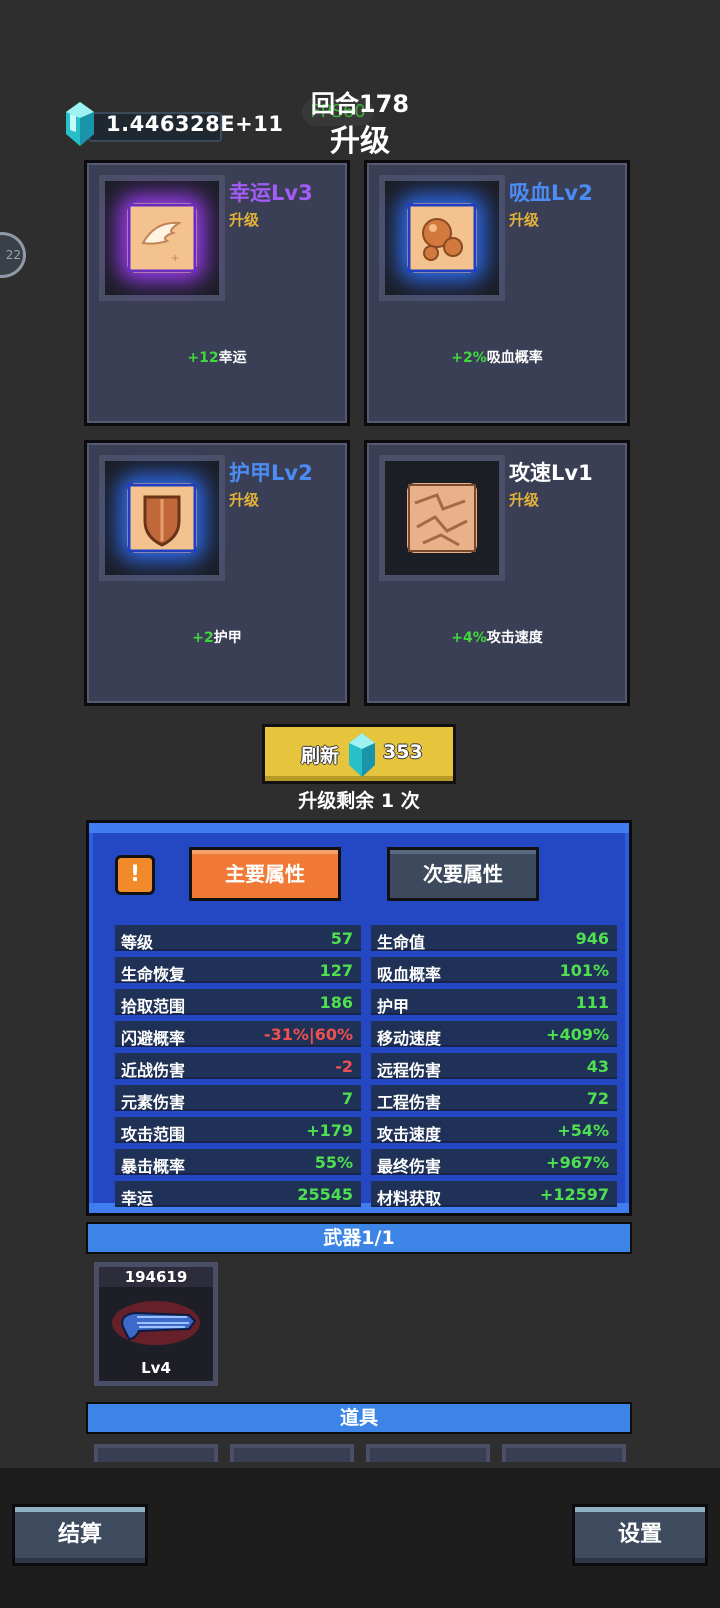  Describe the element at coordinates (494, 1034) in the screenshot. I see `stat-row: 移动速度 +409%` at that location.